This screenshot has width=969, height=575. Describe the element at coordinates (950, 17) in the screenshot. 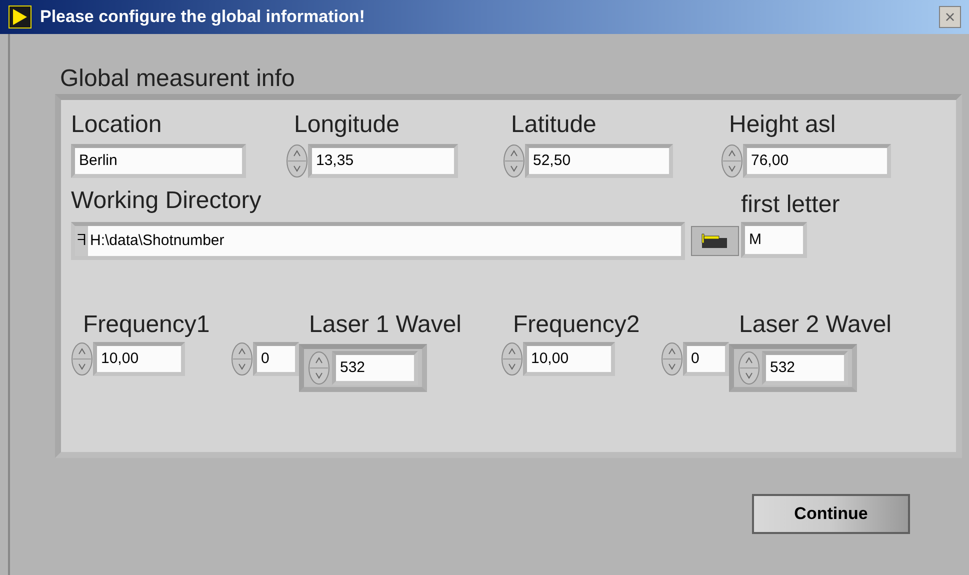

I see `close-button: ×` at that location.